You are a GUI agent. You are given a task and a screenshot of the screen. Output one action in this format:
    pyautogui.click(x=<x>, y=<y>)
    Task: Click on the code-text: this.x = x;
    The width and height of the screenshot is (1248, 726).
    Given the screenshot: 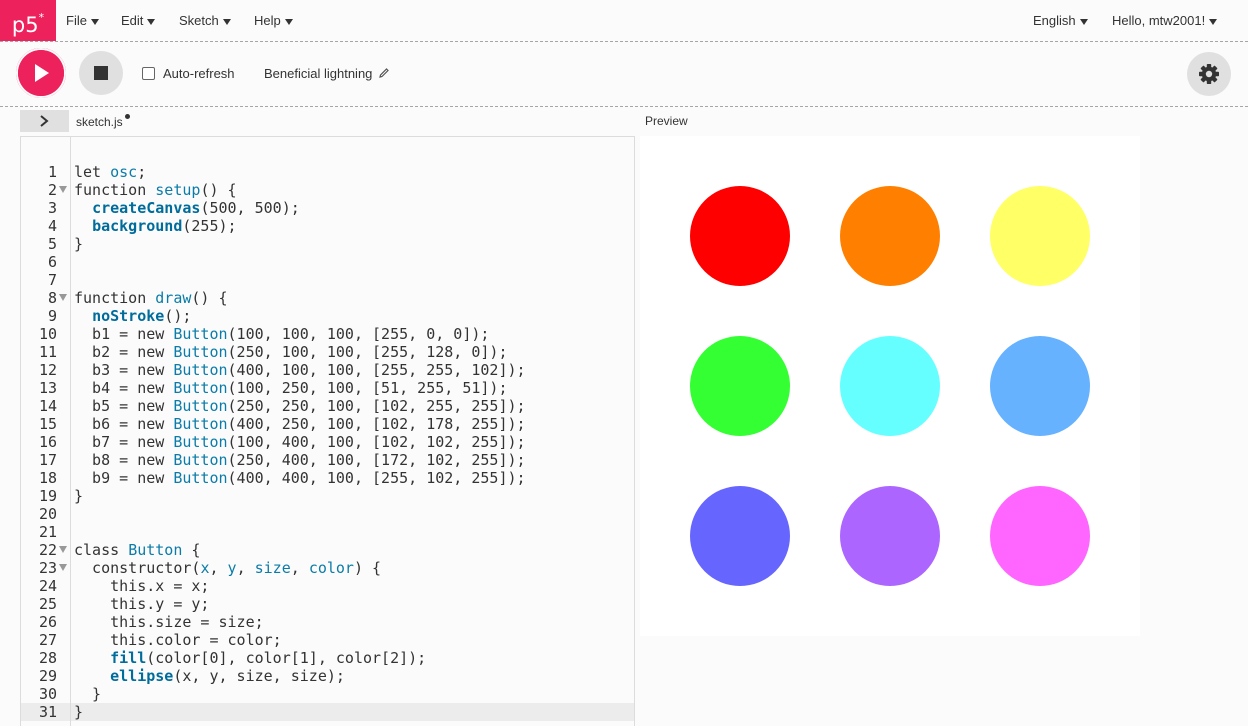 What is the action you would take?
    pyautogui.click(x=142, y=586)
    